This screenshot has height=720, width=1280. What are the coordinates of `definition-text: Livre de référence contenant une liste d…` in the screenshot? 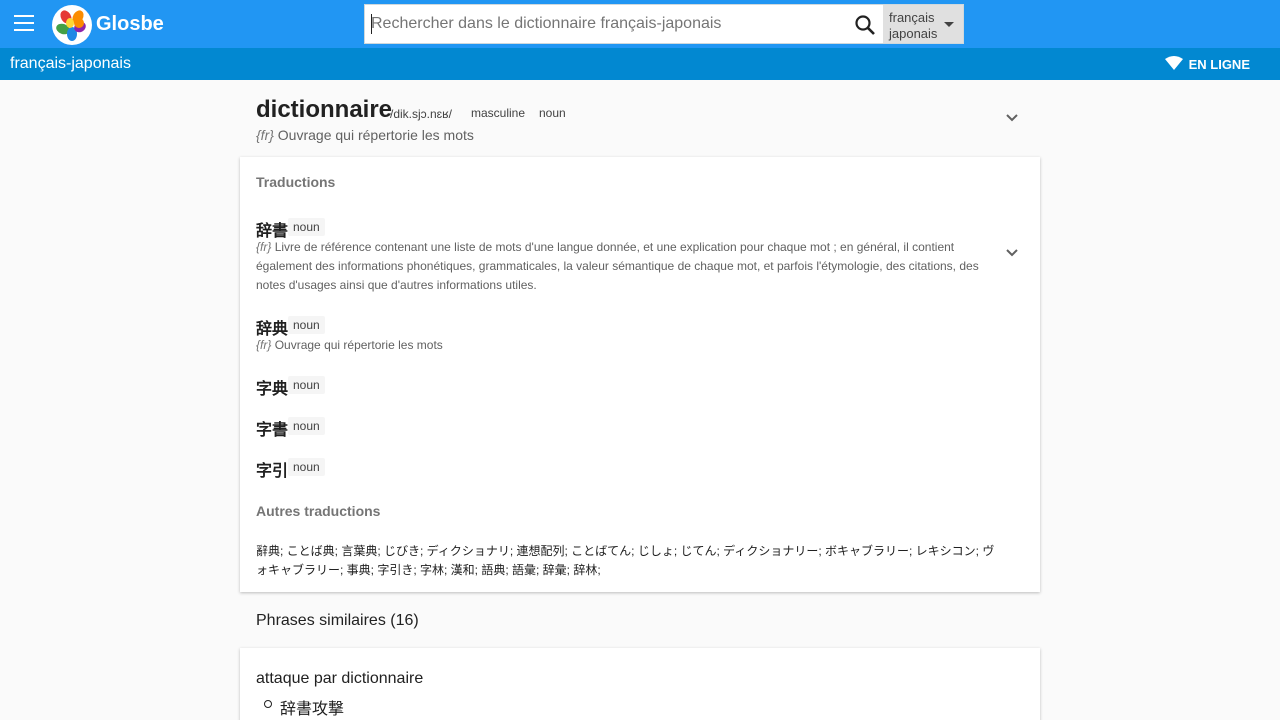 It's located at (617, 266).